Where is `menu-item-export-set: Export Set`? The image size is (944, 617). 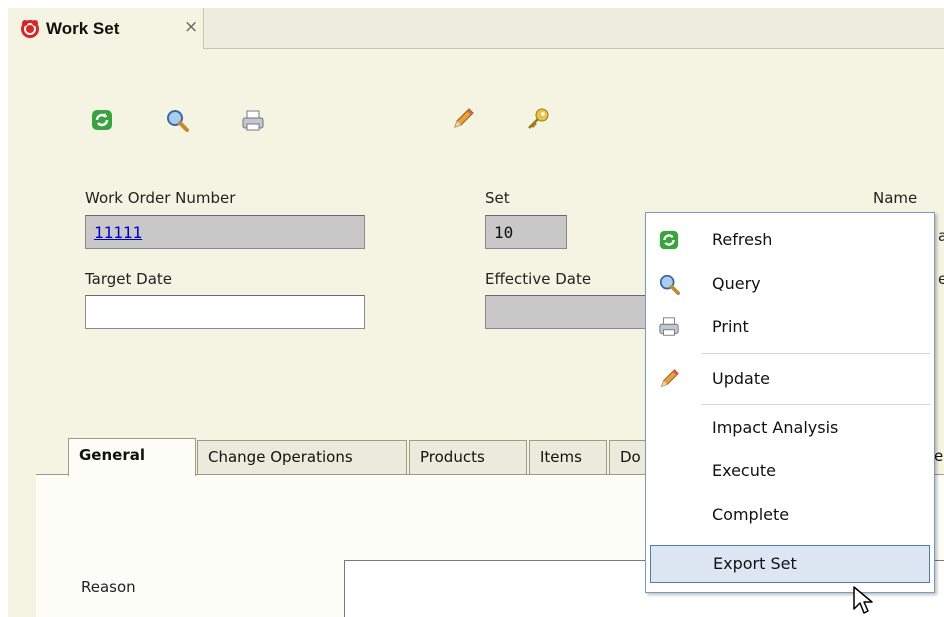
menu-item-export-set: Export Set is located at coordinates (790, 564).